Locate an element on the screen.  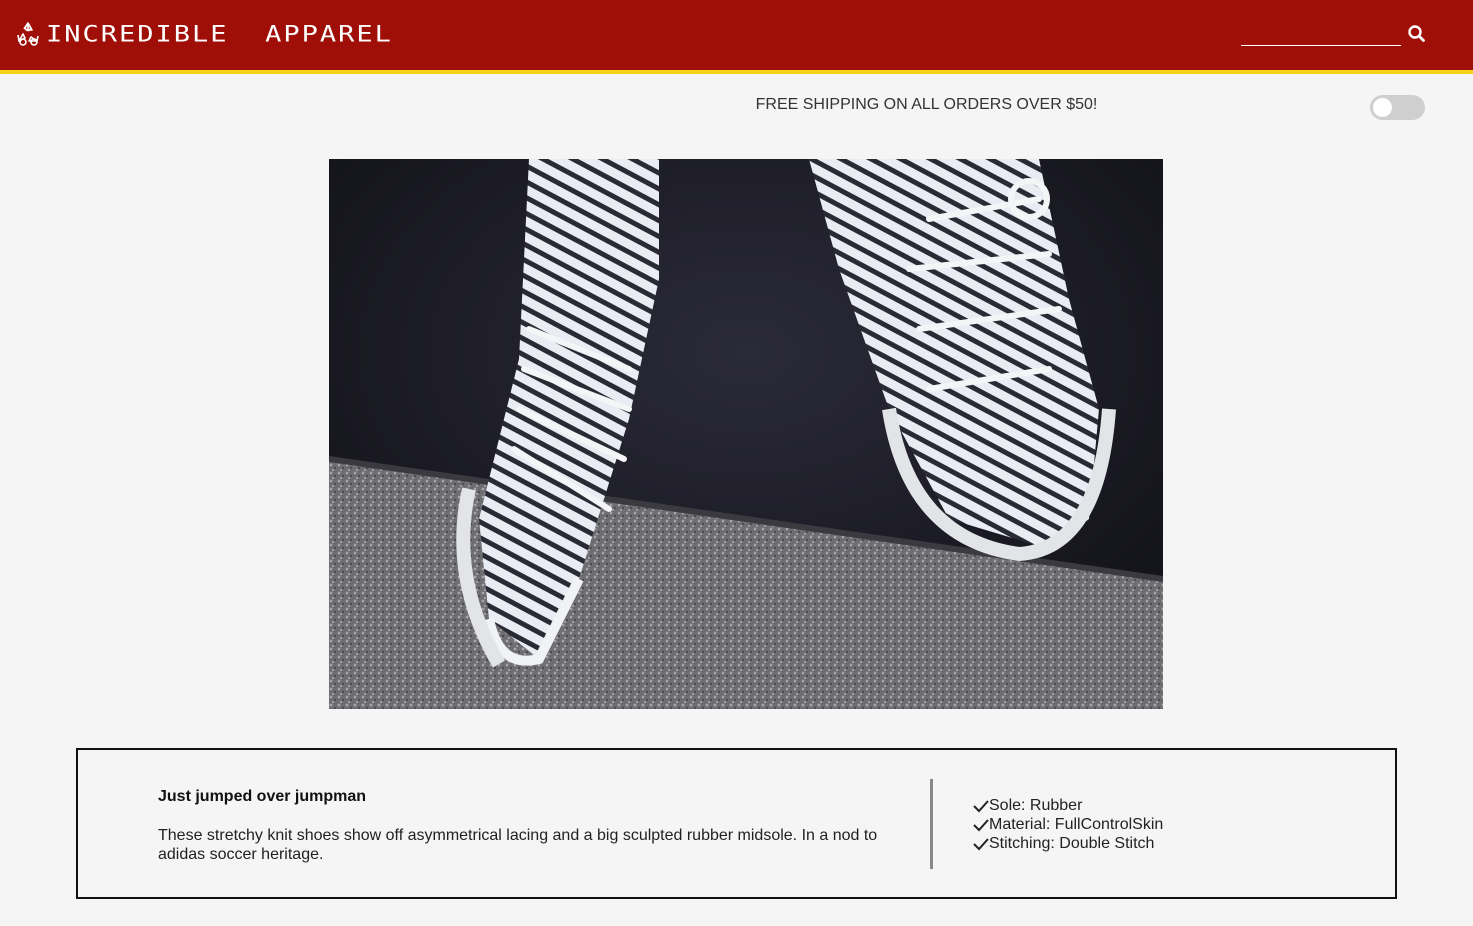
spec-item: Material: FullControlSkin is located at coordinates (1068, 824).